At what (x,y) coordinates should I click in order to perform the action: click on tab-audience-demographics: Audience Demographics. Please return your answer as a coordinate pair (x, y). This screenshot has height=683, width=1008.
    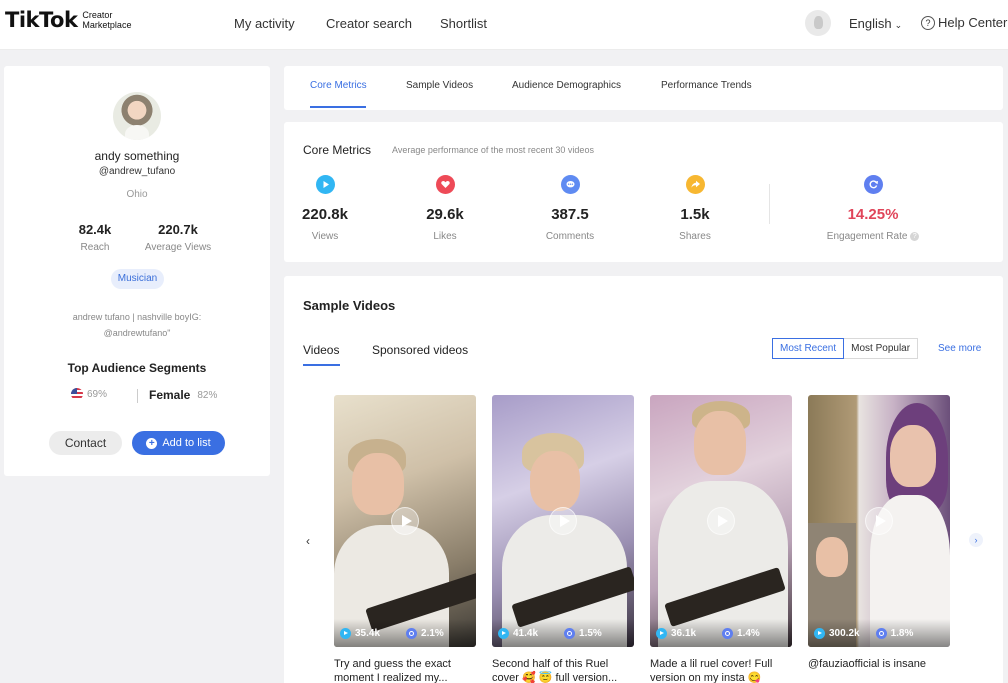
    Looking at the image, I should click on (566, 85).